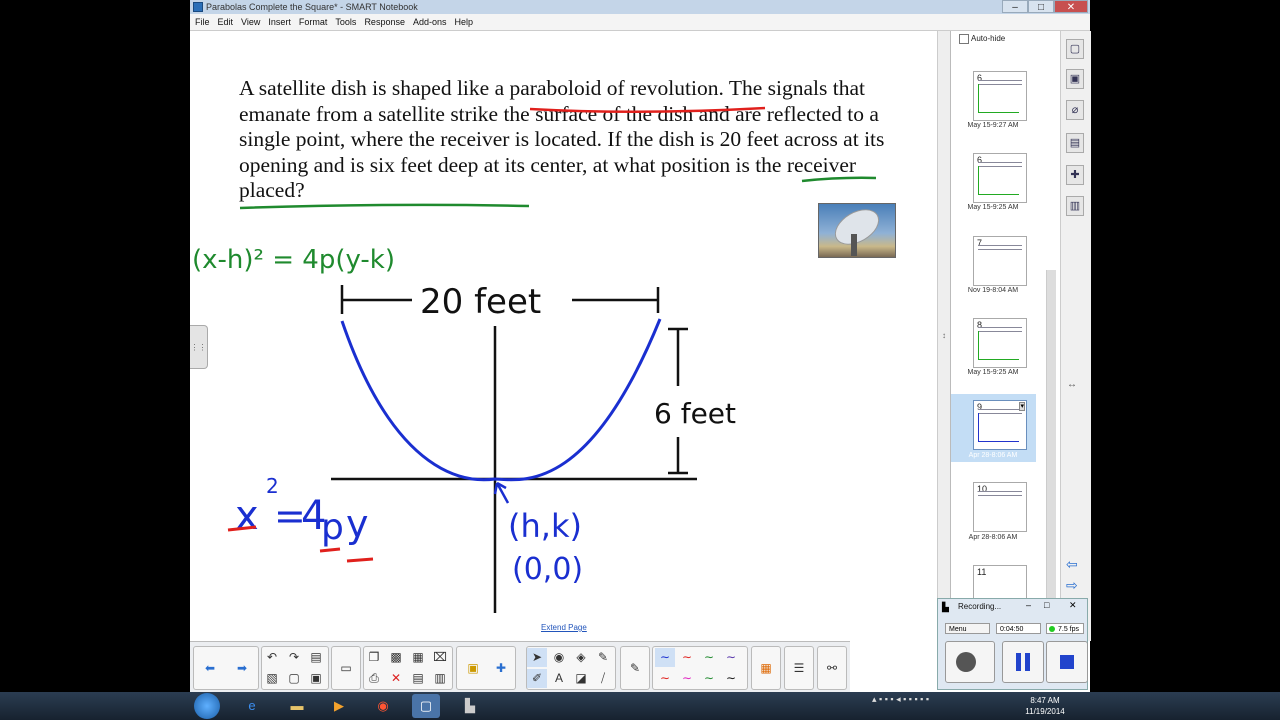 Image resolution: width=1280 pixels, height=720 pixels. I want to click on system-tray-icons: ▴ ▪ ▪ ▪ ◂ ▪ ▪ ▪ ▪ ▪, so click(900, 699).